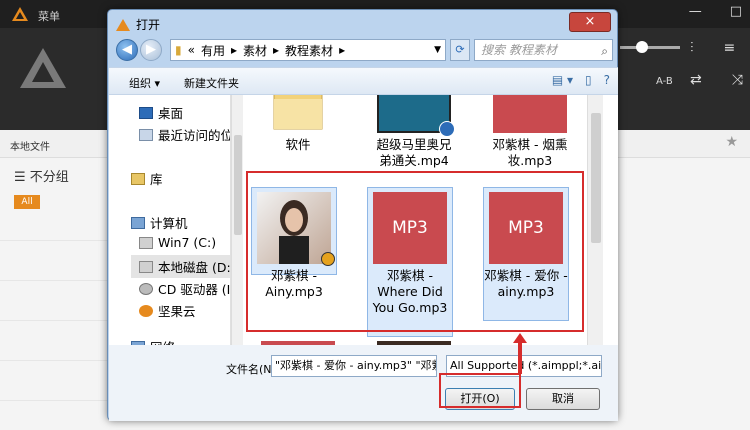  I want to click on nav-item-label: CD 驱动器 (I, so click(194, 289).